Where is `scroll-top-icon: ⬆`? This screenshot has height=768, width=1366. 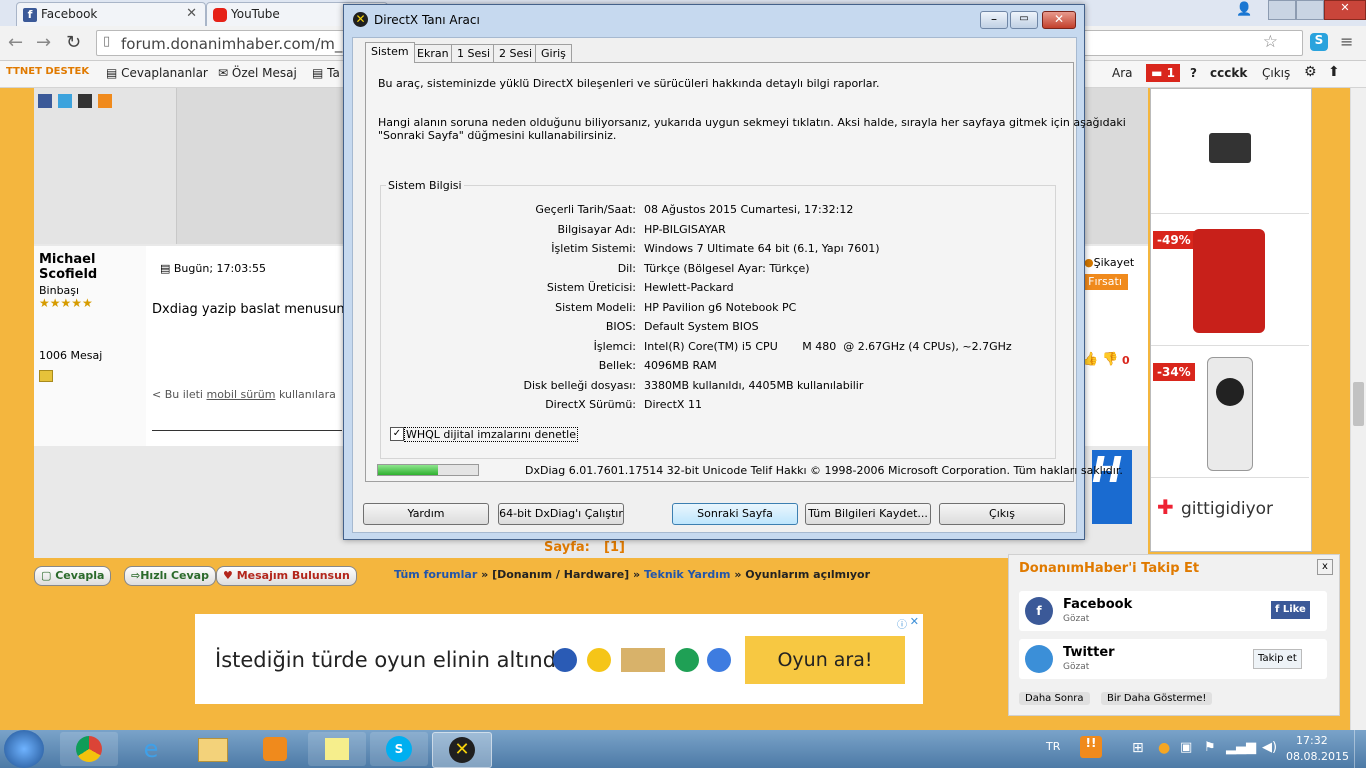 scroll-top-icon: ⬆ is located at coordinates (1334, 72).